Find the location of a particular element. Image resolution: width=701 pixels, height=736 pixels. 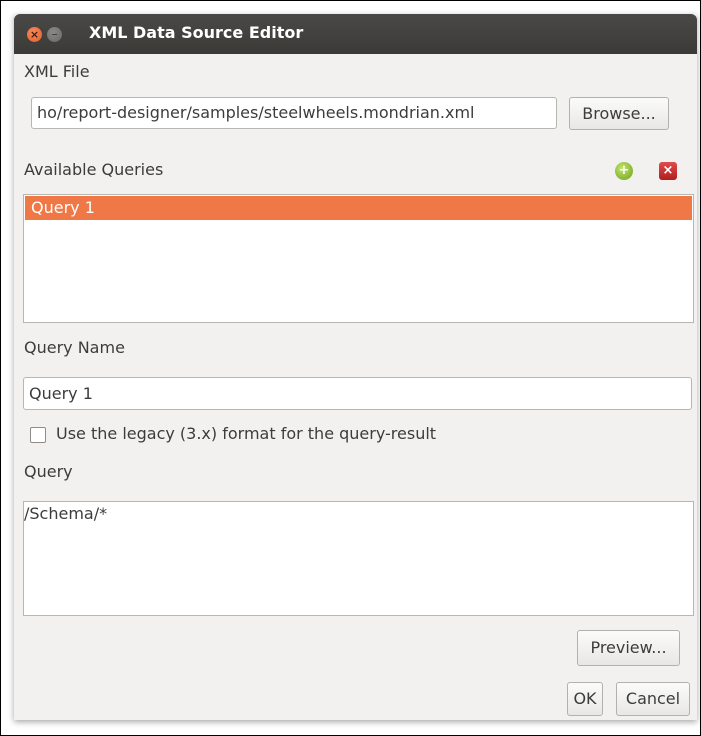

minimize-icon: − is located at coordinates (54, 34).